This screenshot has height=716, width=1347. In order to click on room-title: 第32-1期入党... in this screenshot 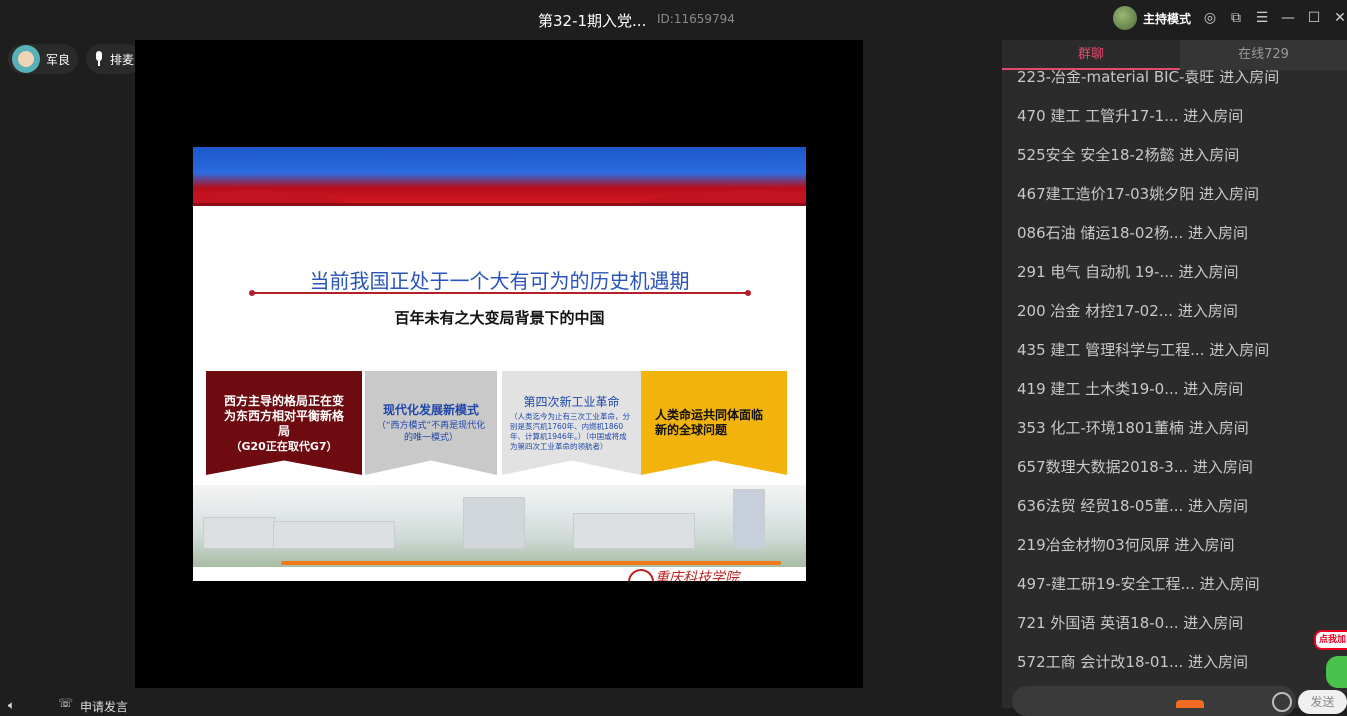, I will do `click(592, 21)`.